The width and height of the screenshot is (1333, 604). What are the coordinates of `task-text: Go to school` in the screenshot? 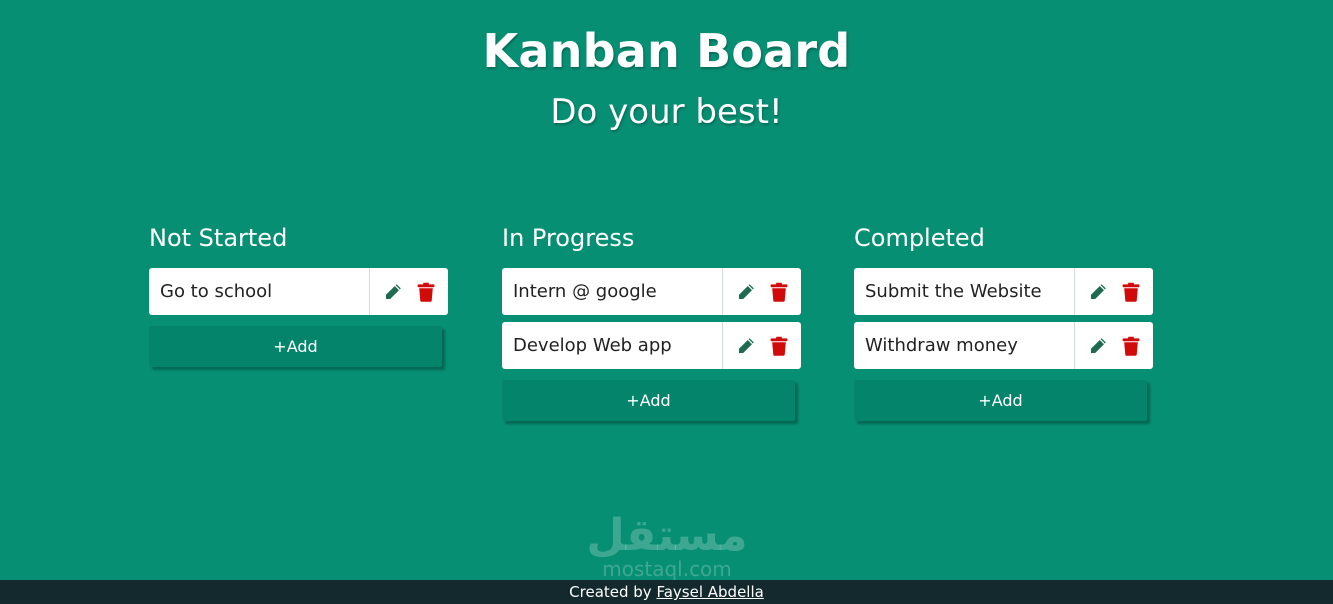 It's located at (259, 291).